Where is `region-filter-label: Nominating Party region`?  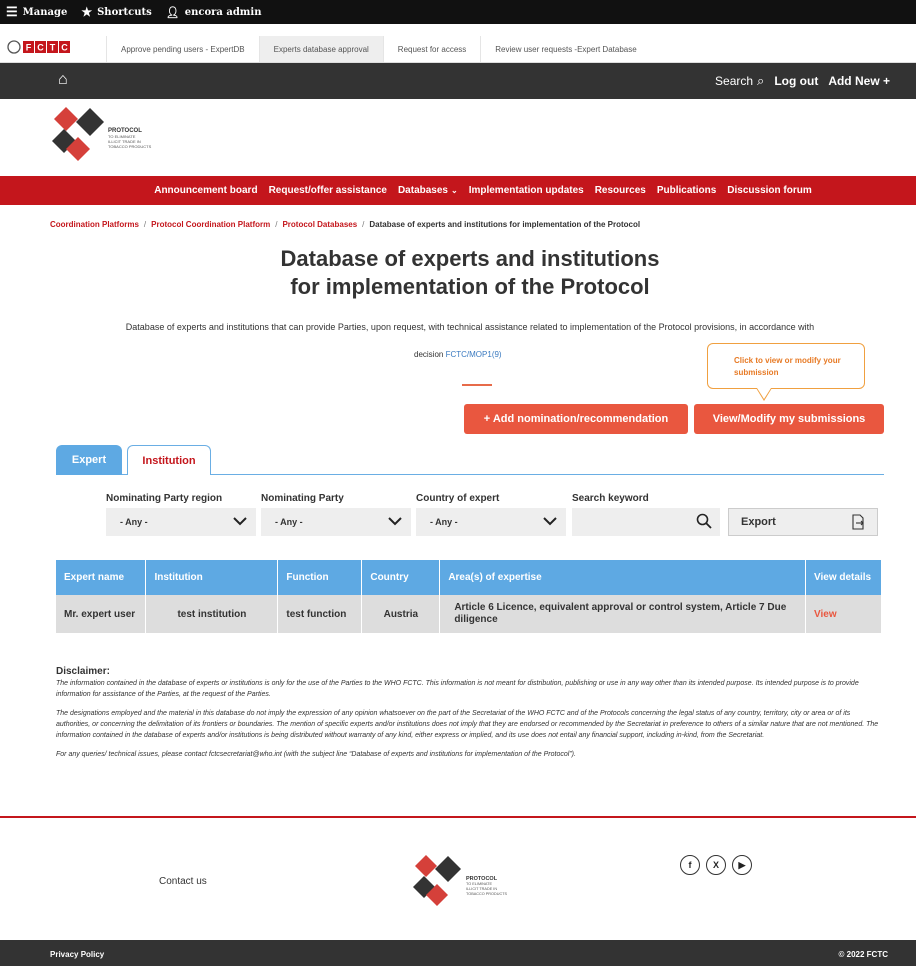 region-filter-label: Nominating Party region is located at coordinates (164, 498).